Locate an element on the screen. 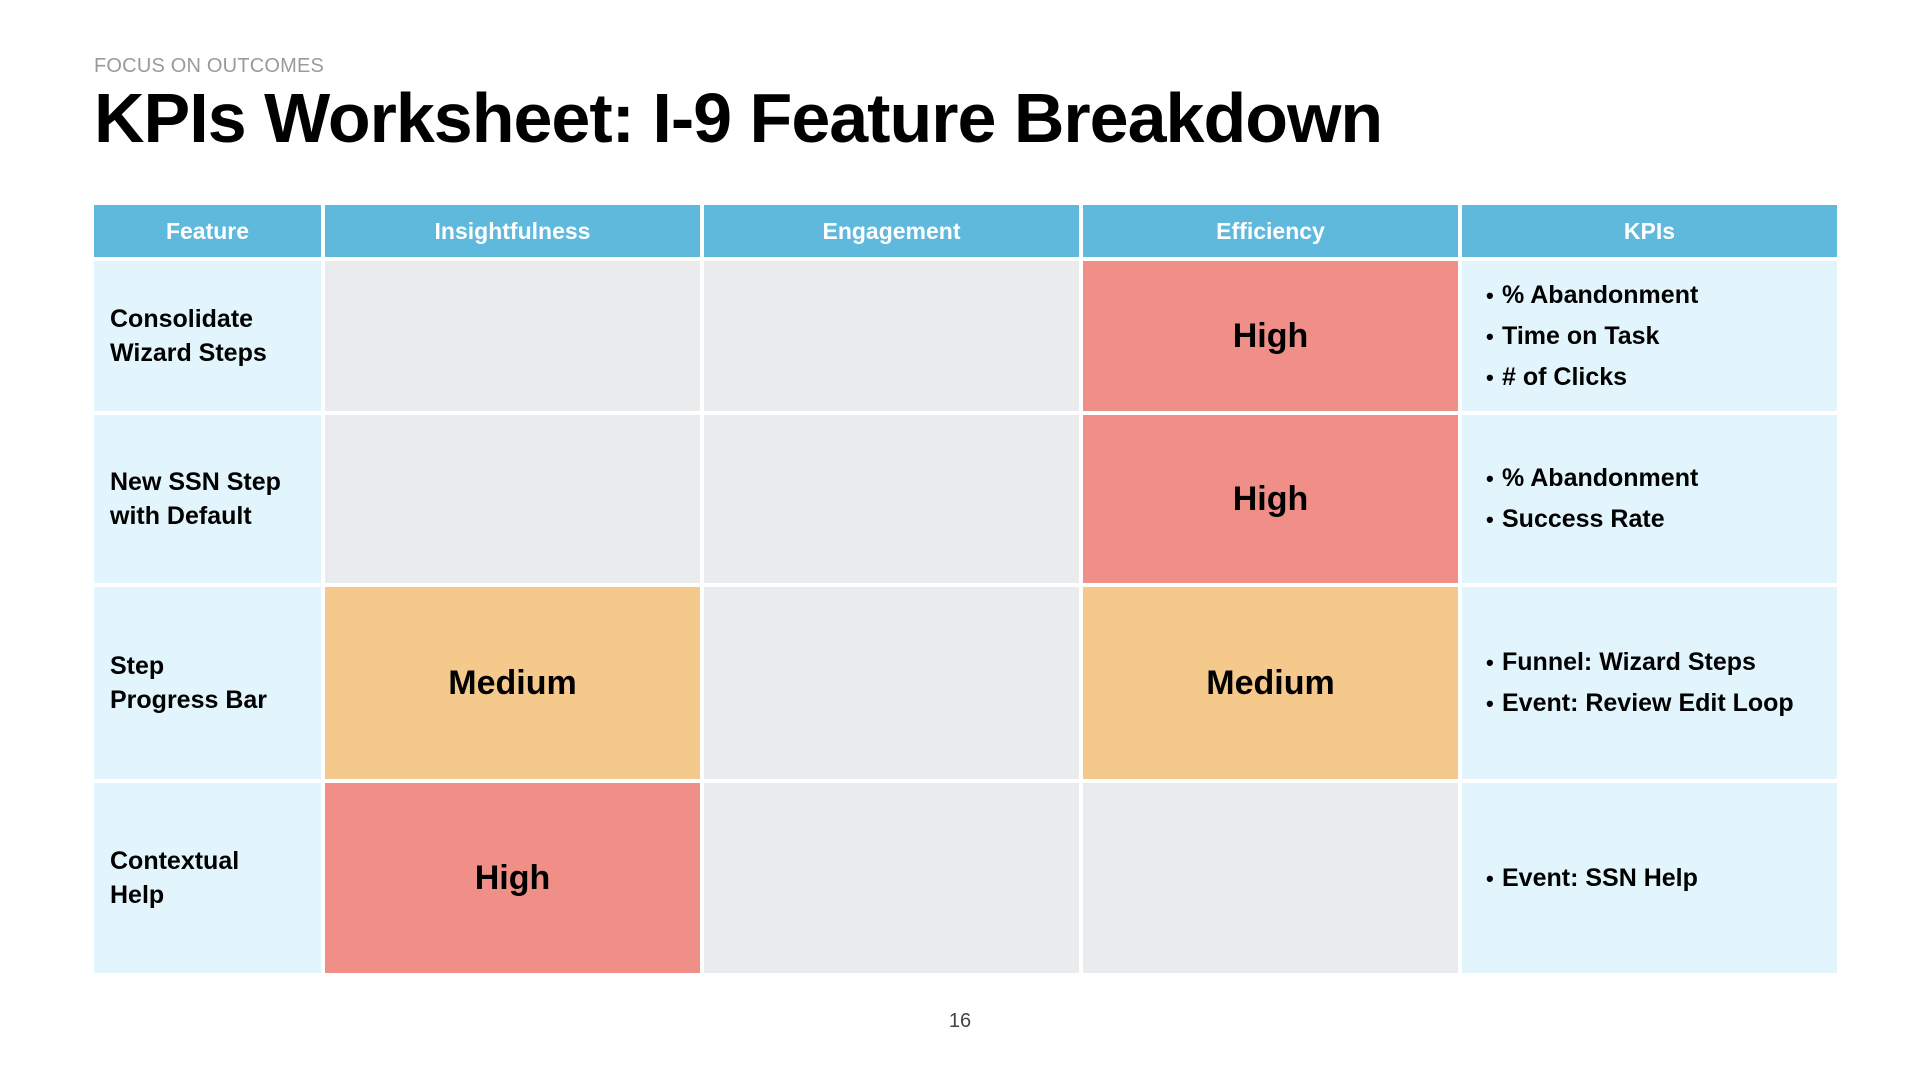 This screenshot has width=1920, height=1080. header-kpis: KPIs is located at coordinates (1649, 231).